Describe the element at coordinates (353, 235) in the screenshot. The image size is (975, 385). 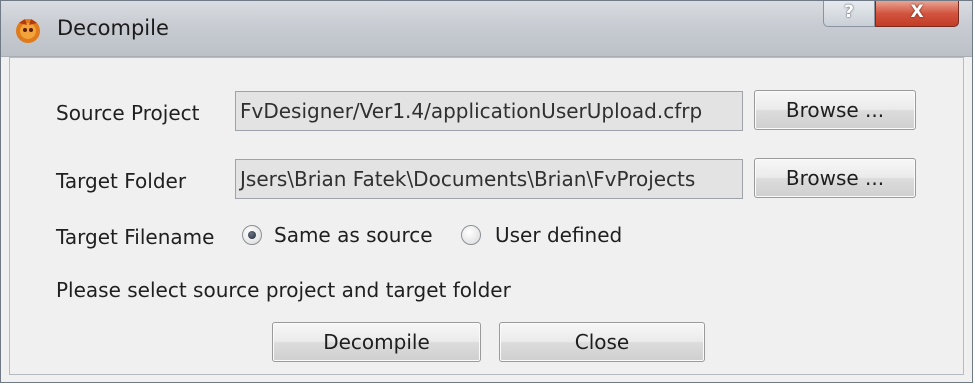
I see `same-as-source-label: Same as source` at that location.